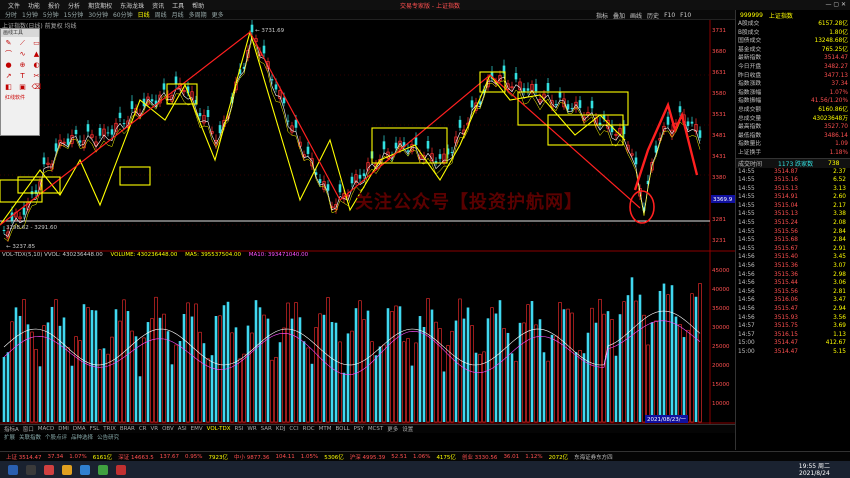  Describe the element at coordinates (9, 437) in the screenshot. I see `indicator-tab-secondary: 扩展` at that location.